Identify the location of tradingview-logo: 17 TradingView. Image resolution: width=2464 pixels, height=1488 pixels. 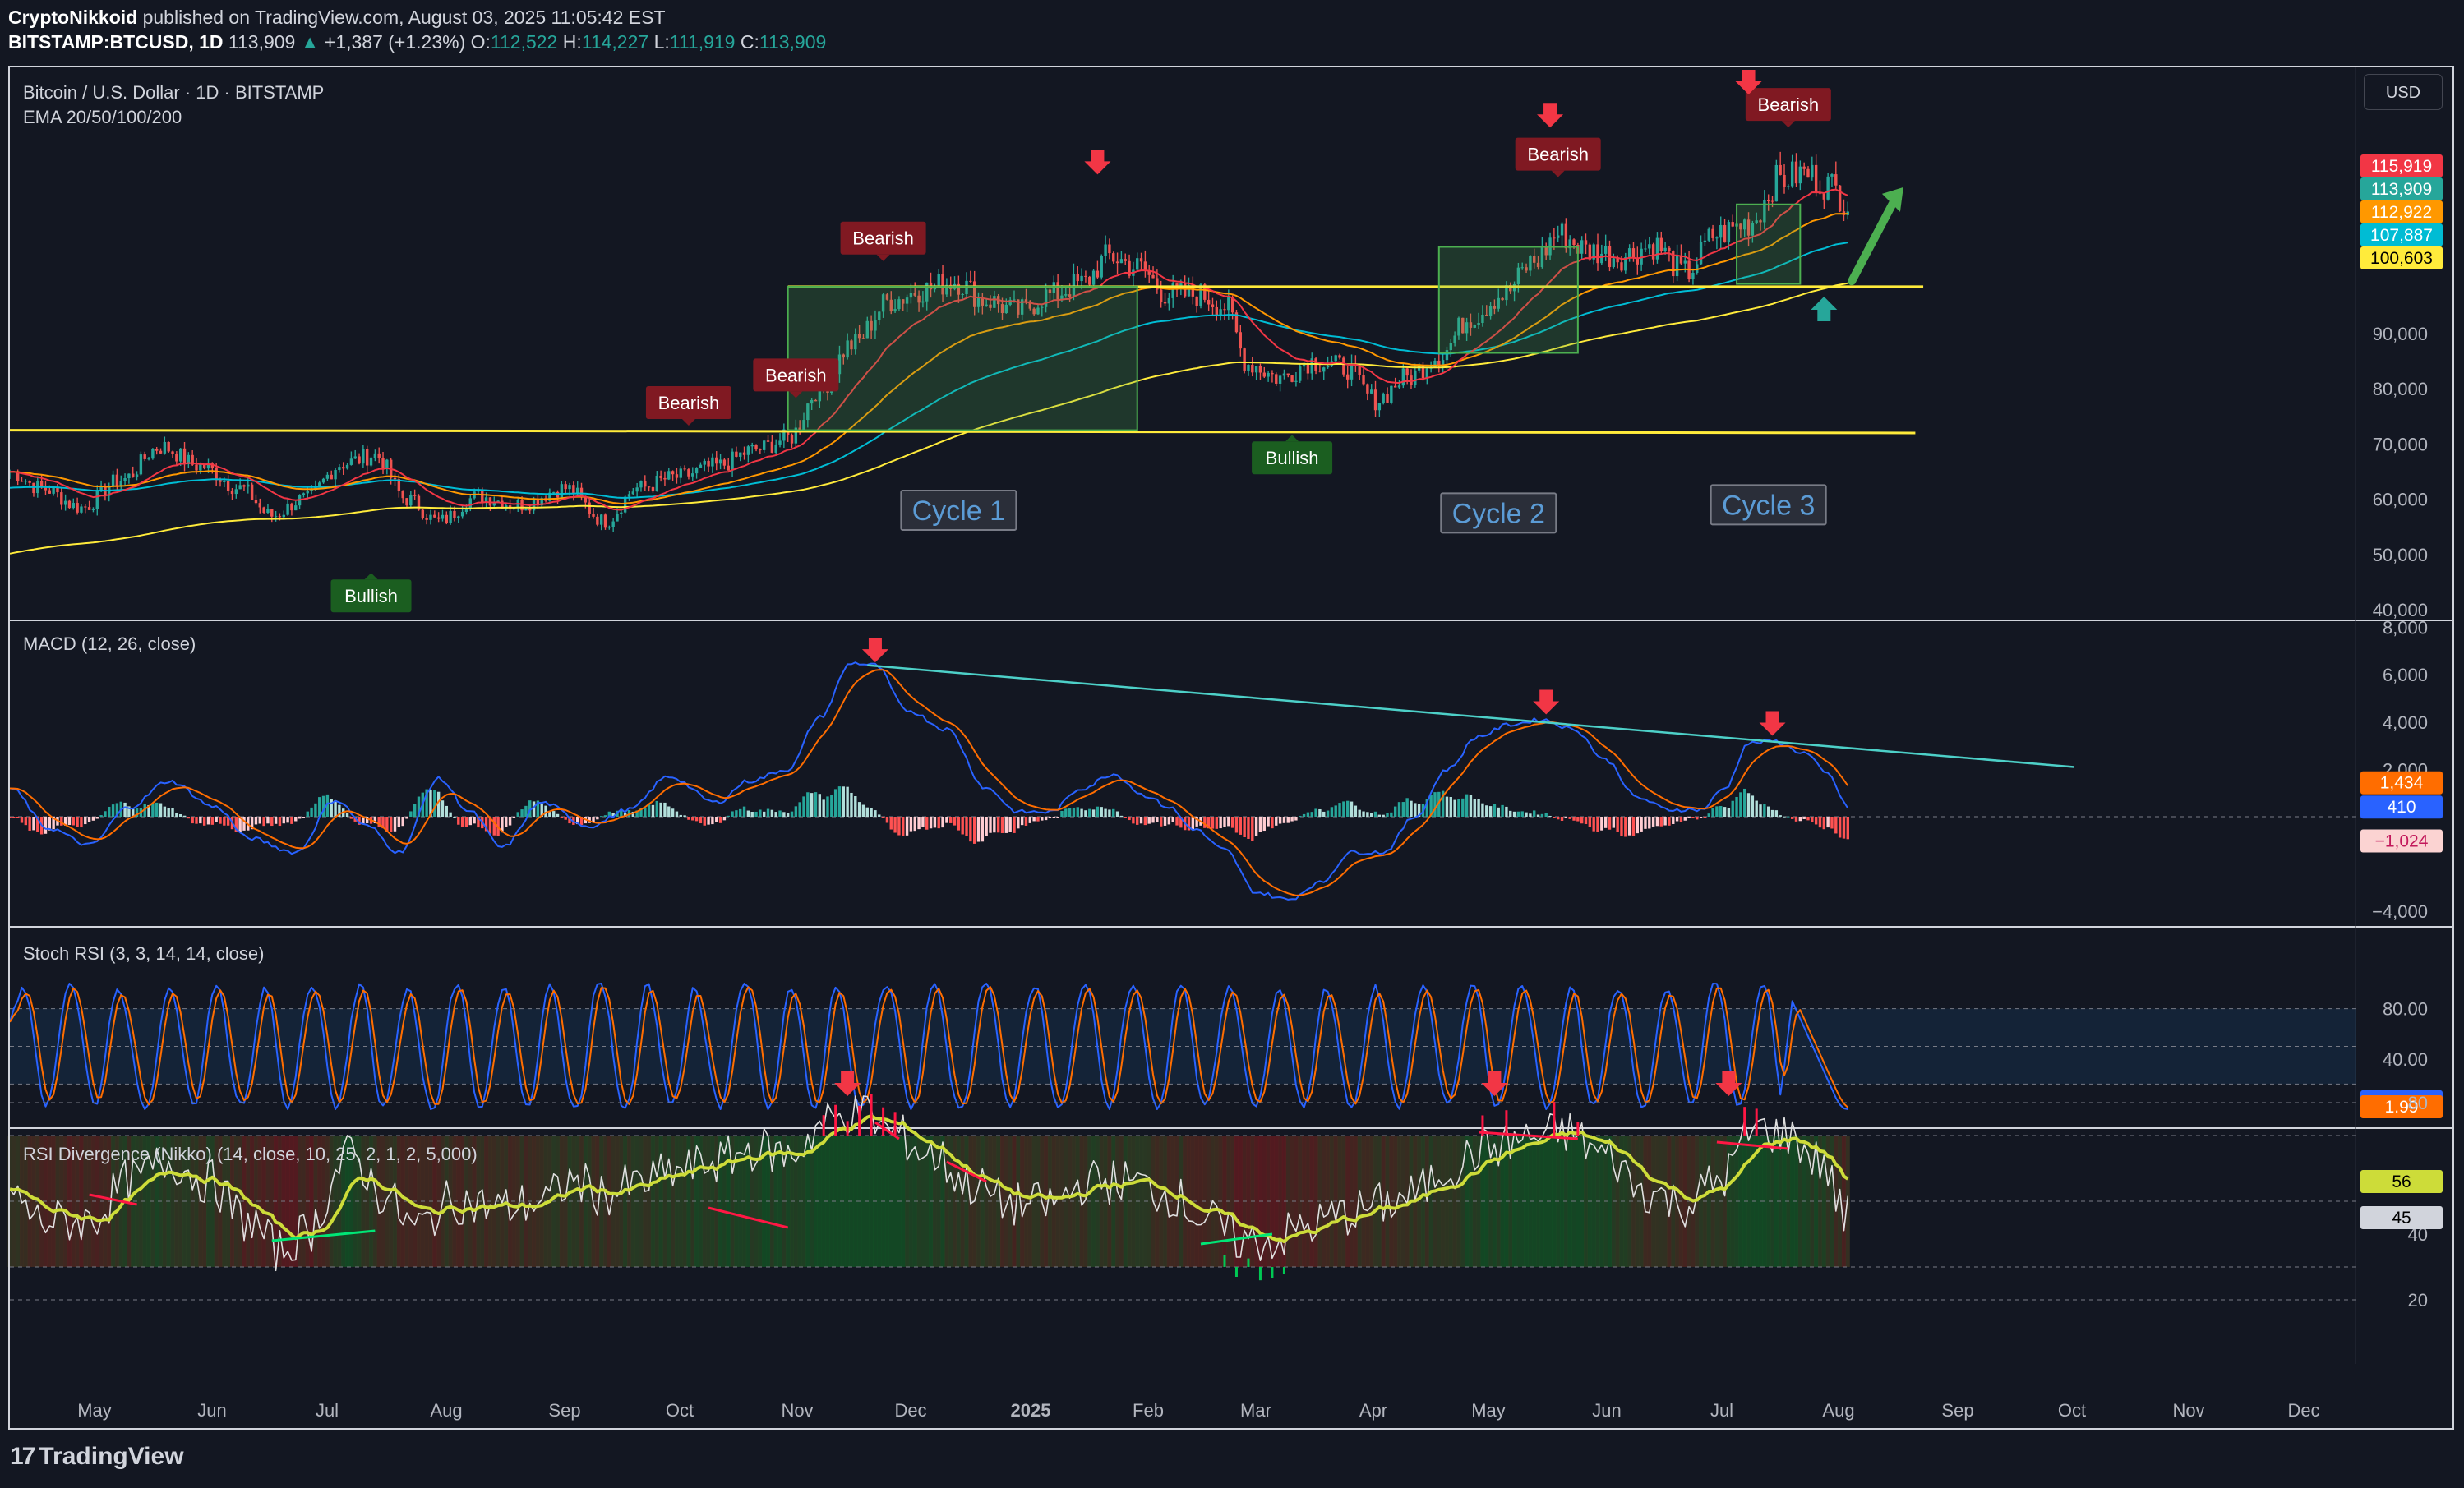
(97, 1457).